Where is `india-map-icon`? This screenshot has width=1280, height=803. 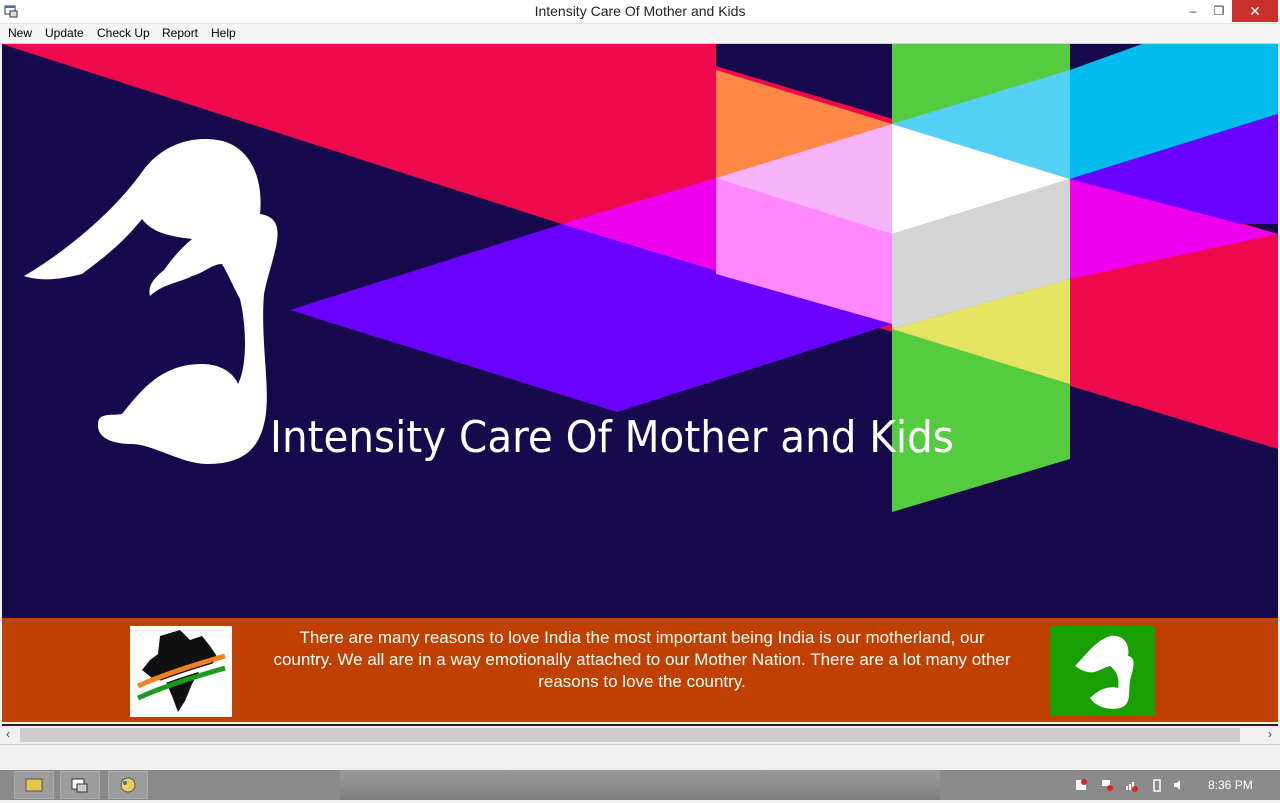 india-map-icon is located at coordinates (181, 671).